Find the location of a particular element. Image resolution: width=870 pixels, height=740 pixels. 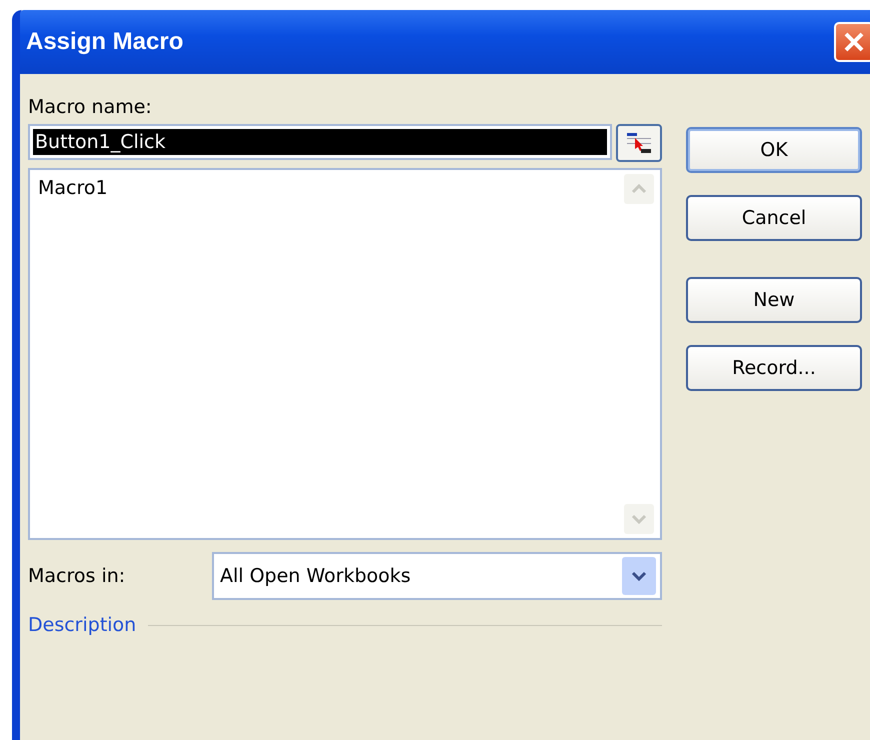

close-button is located at coordinates (852, 42).